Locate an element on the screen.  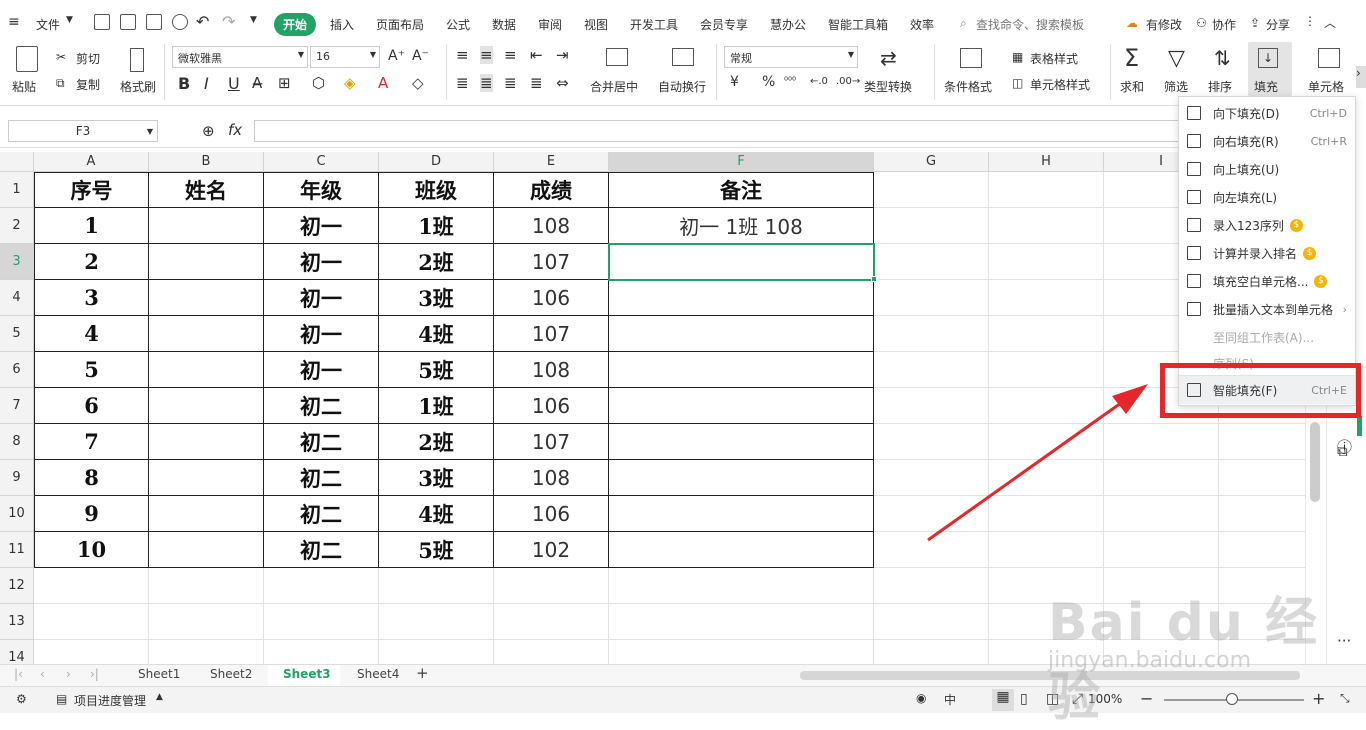
conditional-format-button: 条件格式 is located at coordinates (968, 86).